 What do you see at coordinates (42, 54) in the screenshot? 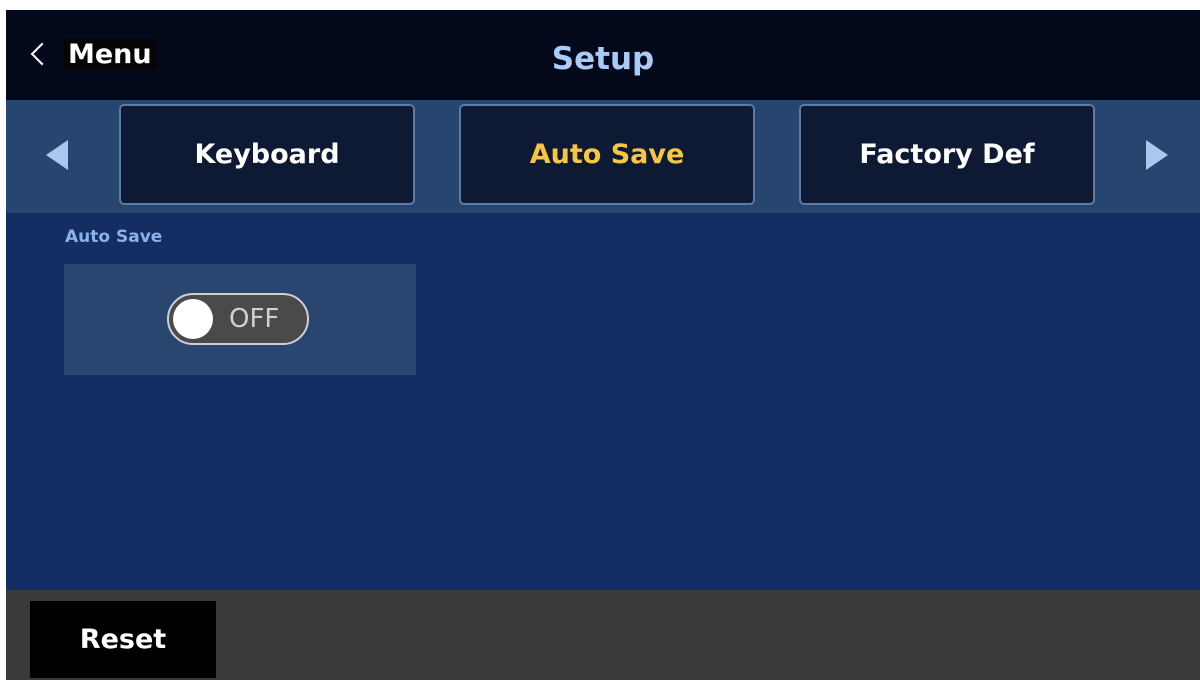
I see `chevron-left-icon` at bounding box center [42, 54].